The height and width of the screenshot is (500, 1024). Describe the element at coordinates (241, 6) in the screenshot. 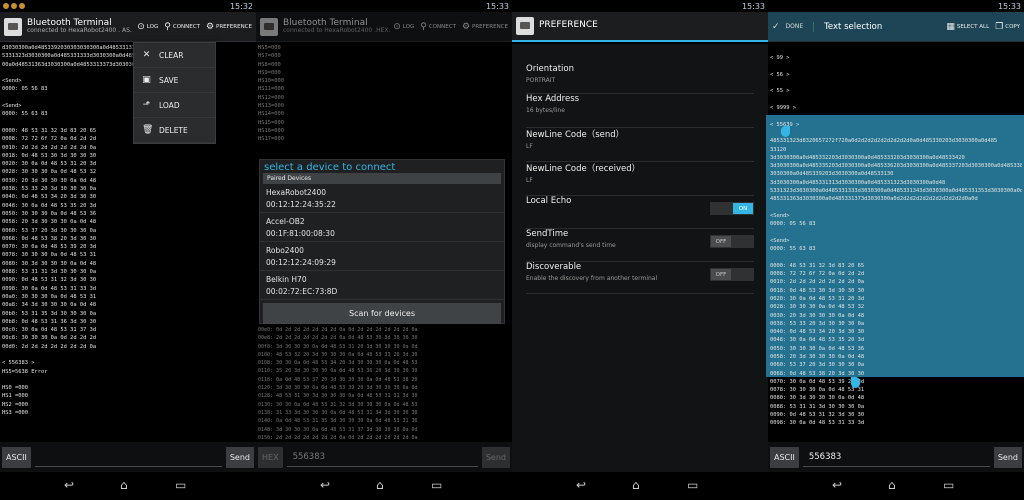

I see `clock: 15:32` at that location.